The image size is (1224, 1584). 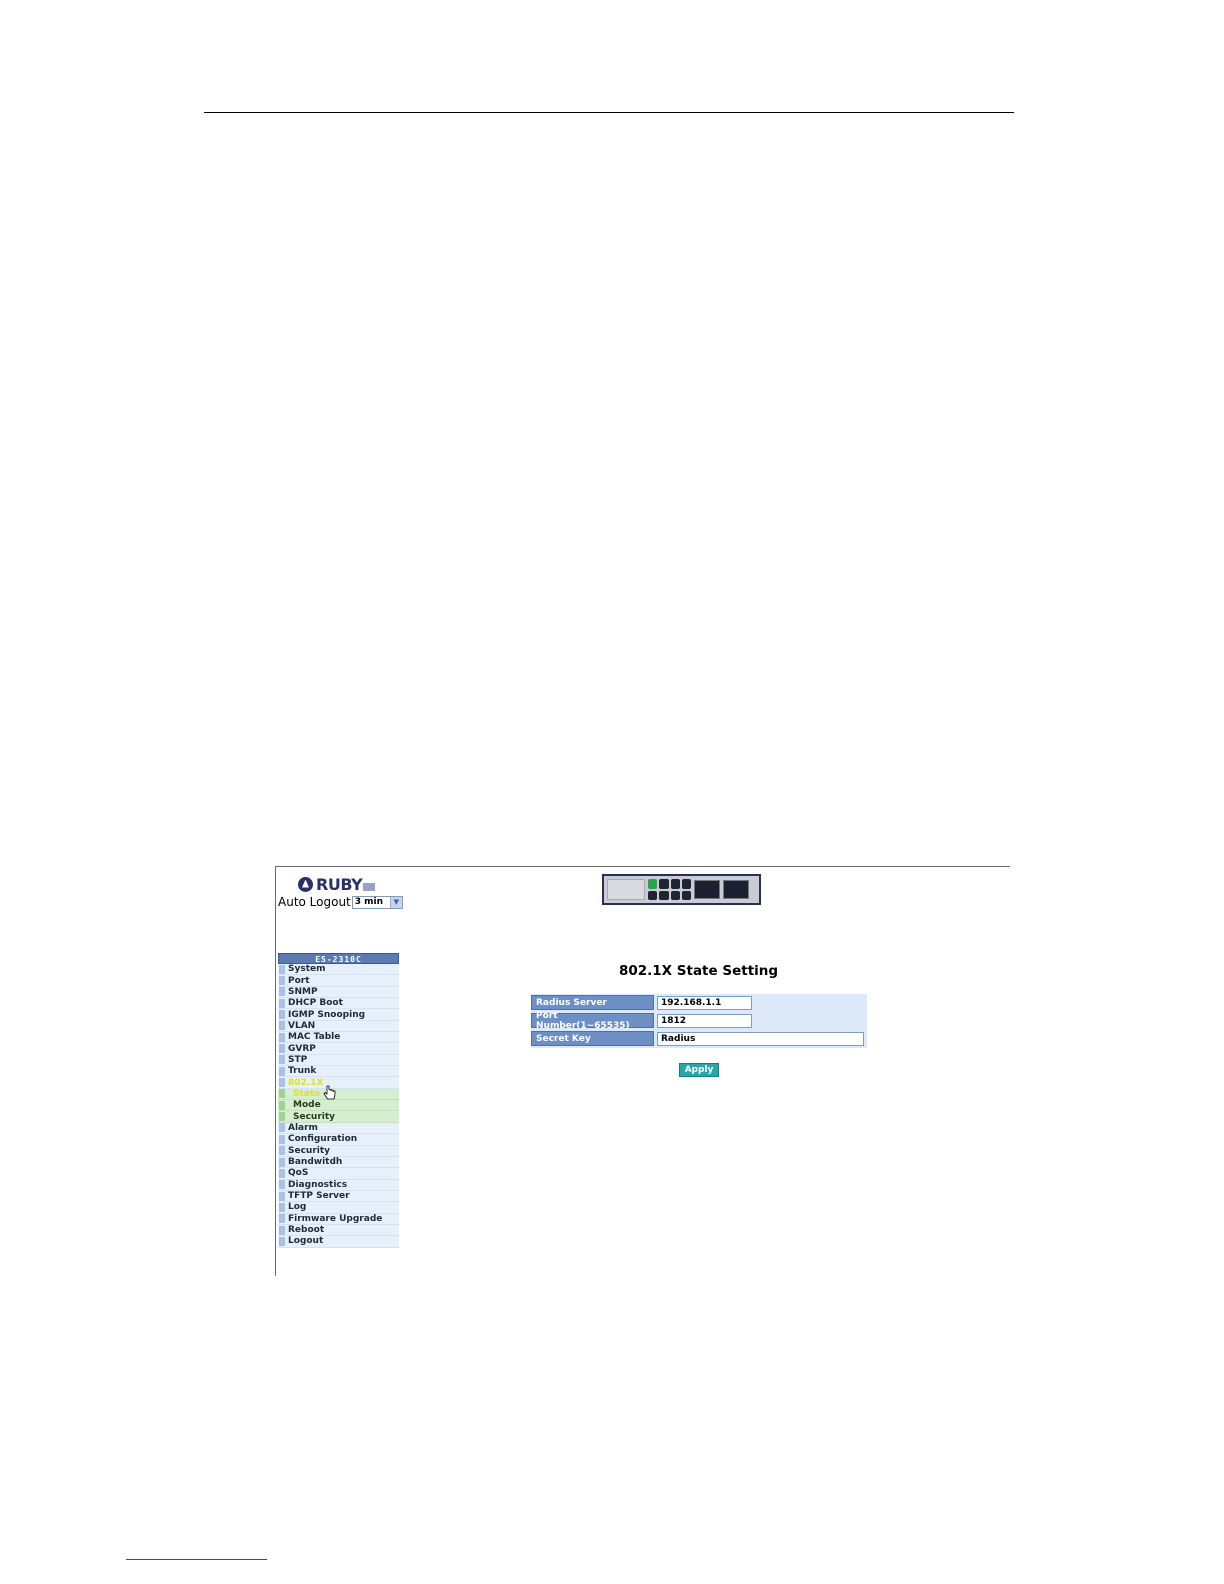 What do you see at coordinates (302, 1025) in the screenshot?
I see `sidebar-item-label: VLAN` at bounding box center [302, 1025].